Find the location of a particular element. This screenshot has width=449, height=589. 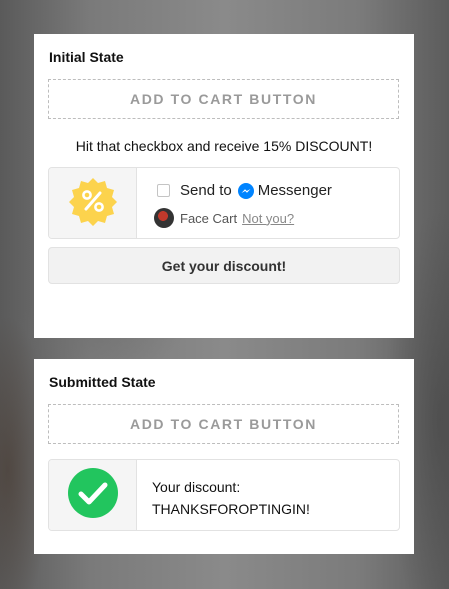

check-area is located at coordinates (93, 495).